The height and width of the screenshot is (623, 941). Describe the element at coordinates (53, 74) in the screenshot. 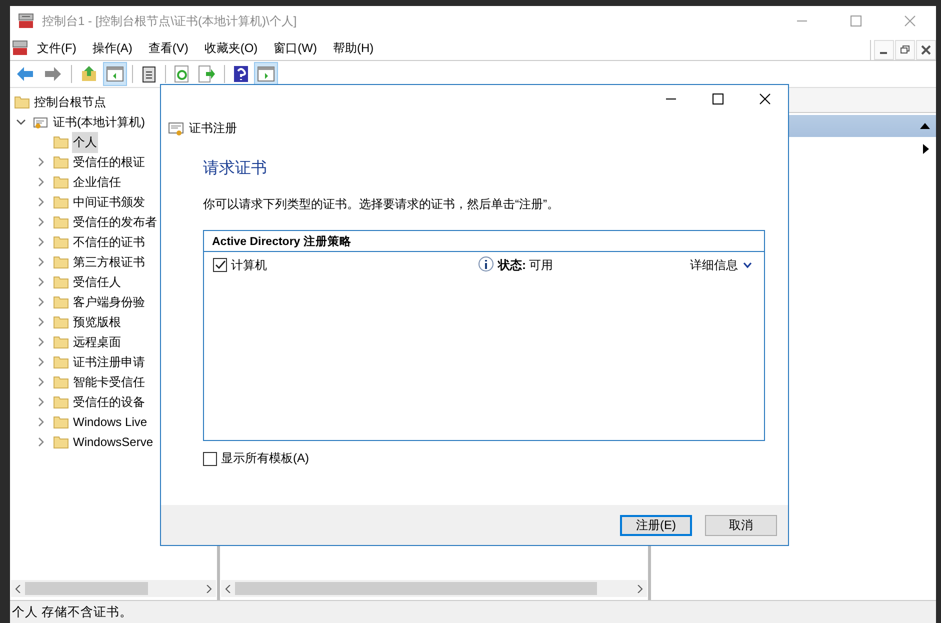

I see `forward-arrow-icon` at that location.